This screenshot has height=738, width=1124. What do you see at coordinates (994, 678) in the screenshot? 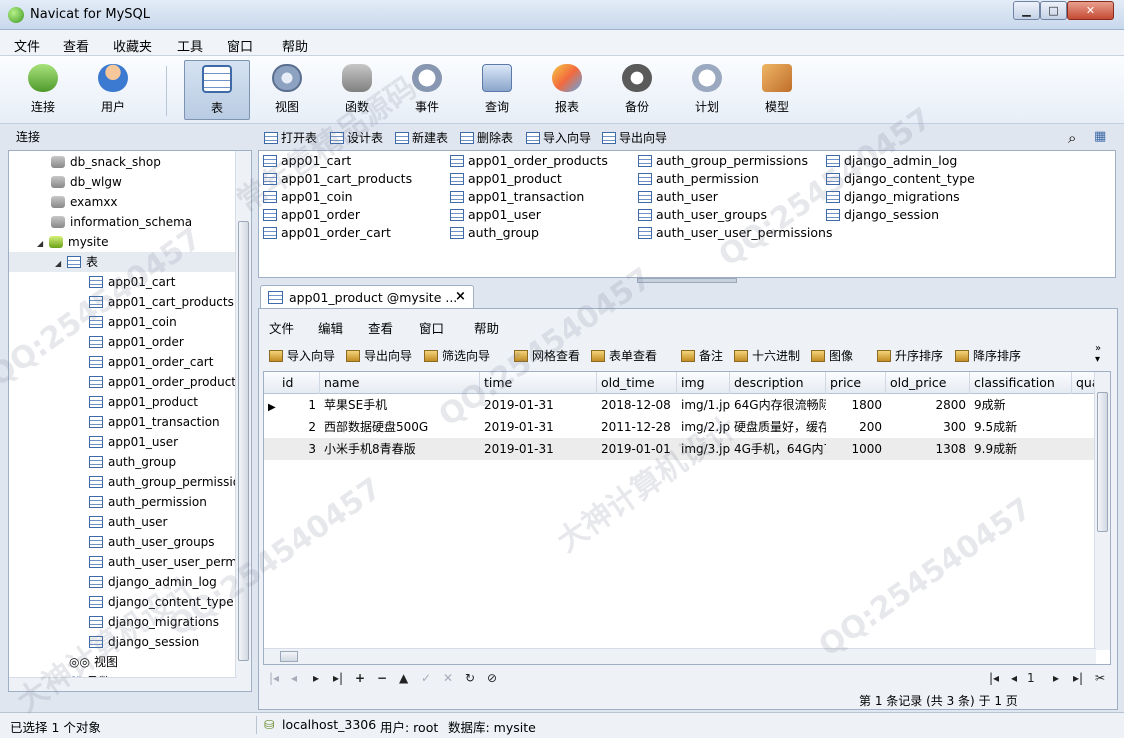
I see `first-page-icon: |◂` at bounding box center [994, 678].